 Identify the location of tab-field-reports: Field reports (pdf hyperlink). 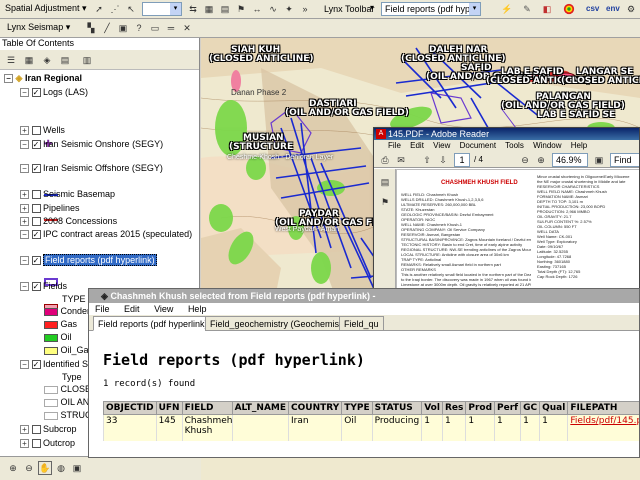
(153, 323).